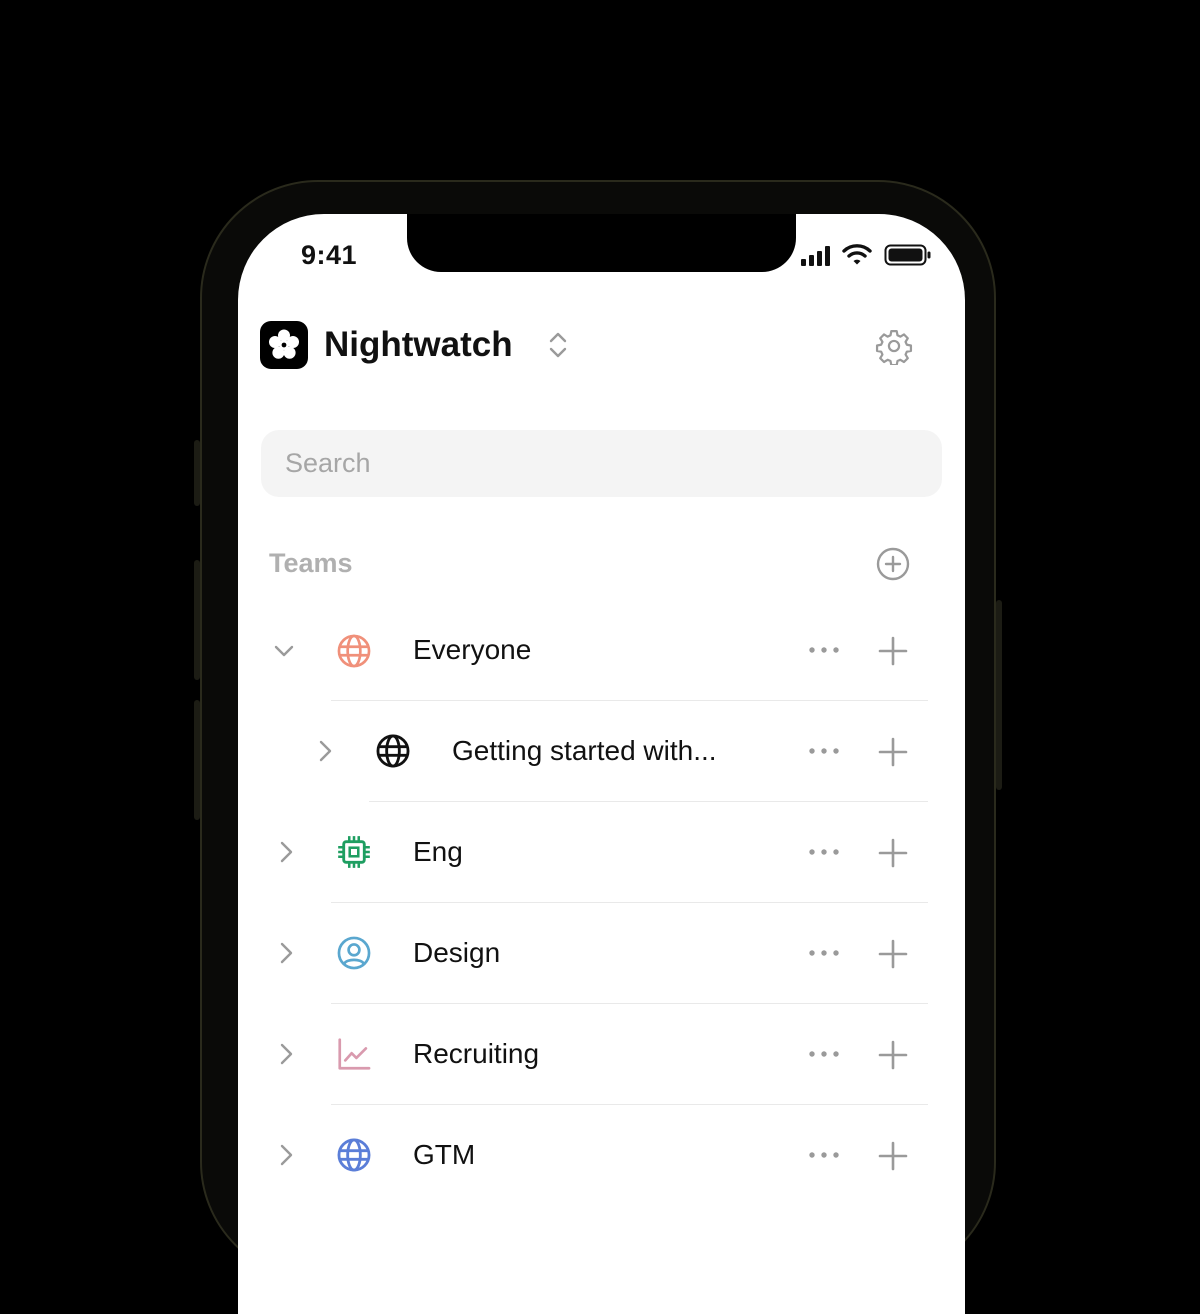 This screenshot has height=1314, width=1200. Describe the element at coordinates (601, 243) in the screenshot. I see `notch` at that location.